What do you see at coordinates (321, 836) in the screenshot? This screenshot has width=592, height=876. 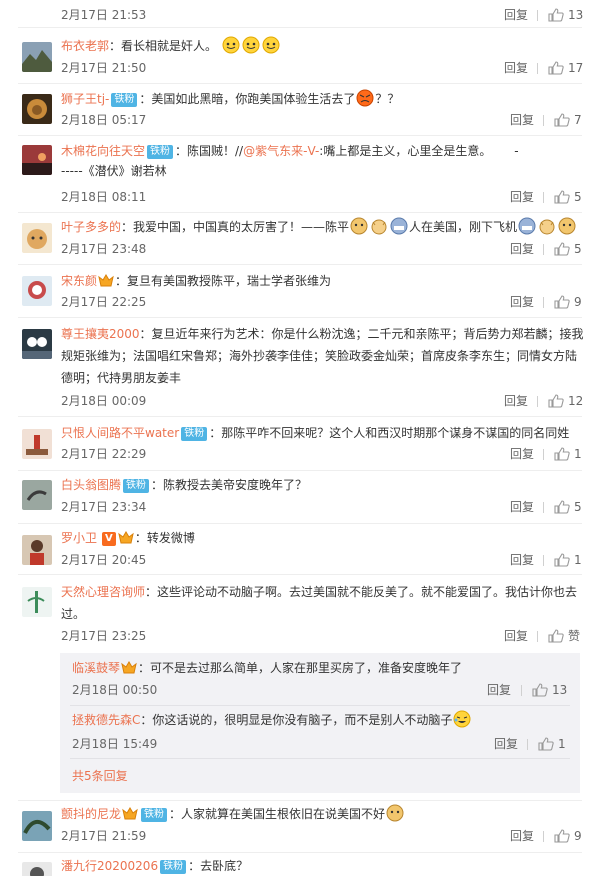 I see `comment-meta: 2月17日 21:59 回复 9` at bounding box center [321, 836].